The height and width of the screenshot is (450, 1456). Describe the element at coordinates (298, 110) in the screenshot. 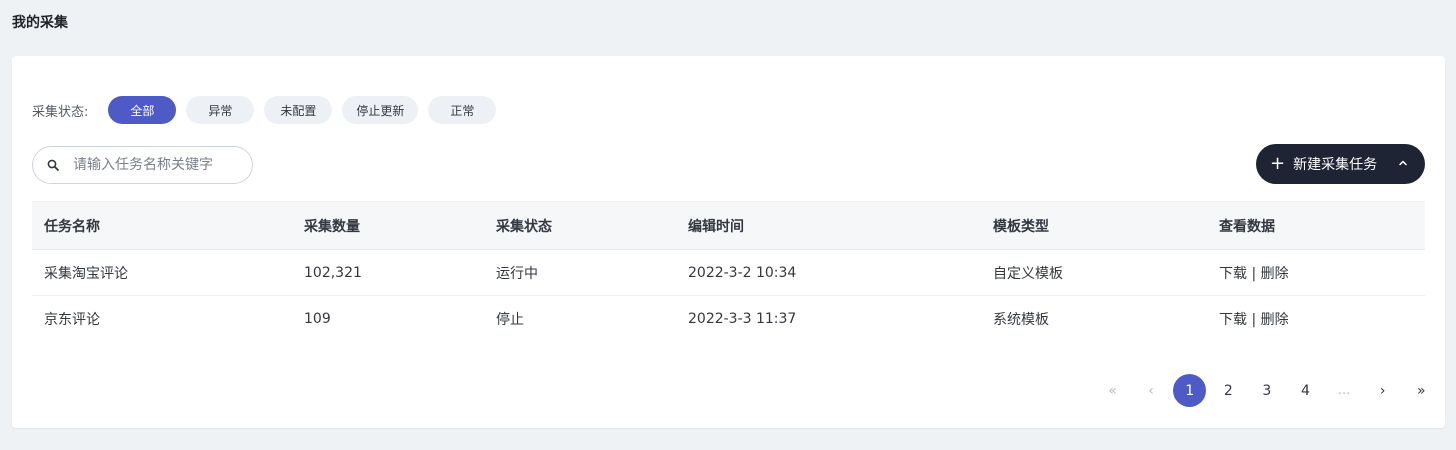

I see `chip-unconfigured: 未配置` at that location.